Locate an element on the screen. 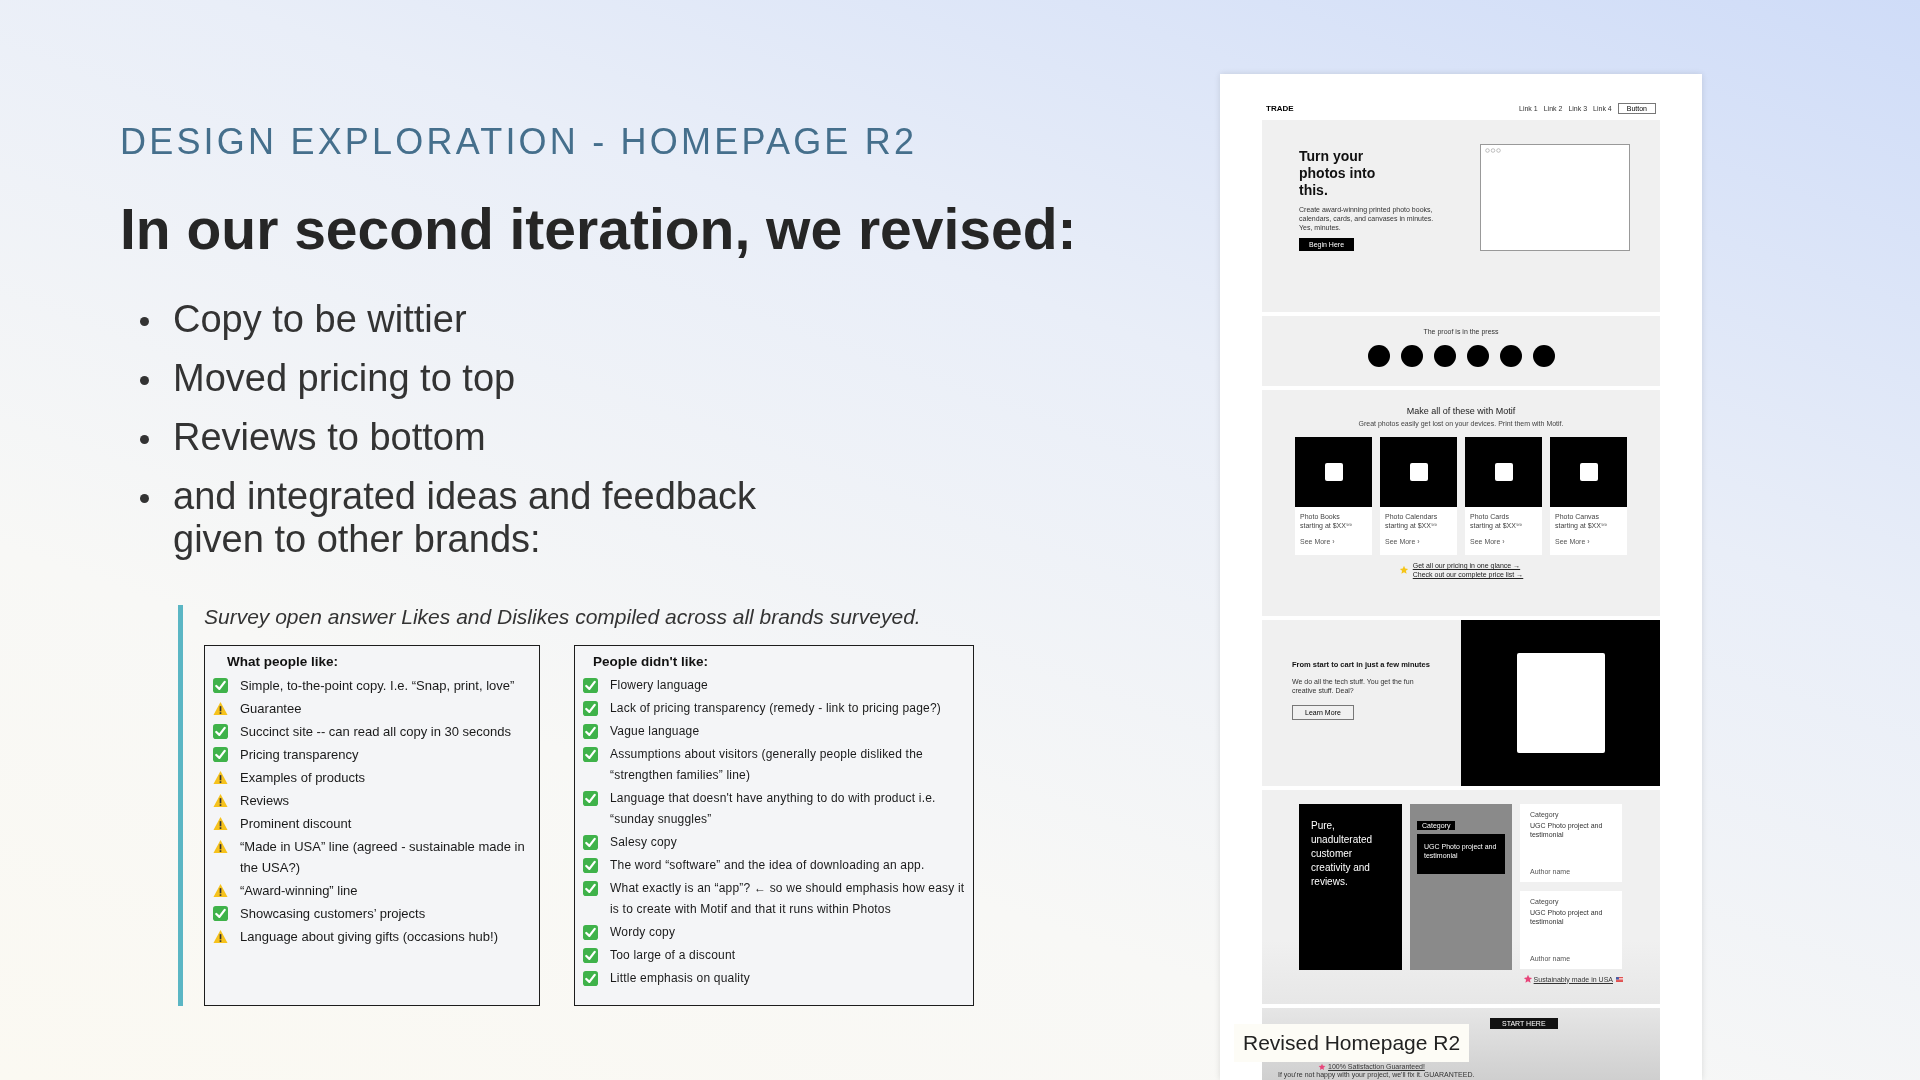  feedback-item: The word “software” and the idea of downloading an app. is located at coordinates (767, 865).